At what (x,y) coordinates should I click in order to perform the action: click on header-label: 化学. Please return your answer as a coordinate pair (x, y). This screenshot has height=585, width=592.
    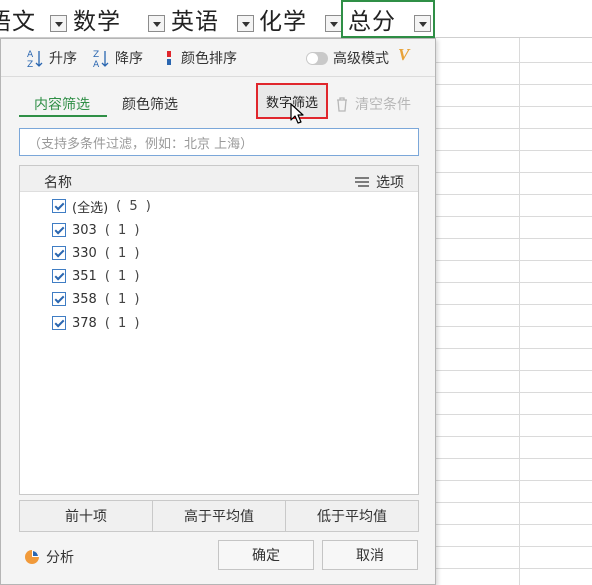
    Looking at the image, I should click on (283, 21).